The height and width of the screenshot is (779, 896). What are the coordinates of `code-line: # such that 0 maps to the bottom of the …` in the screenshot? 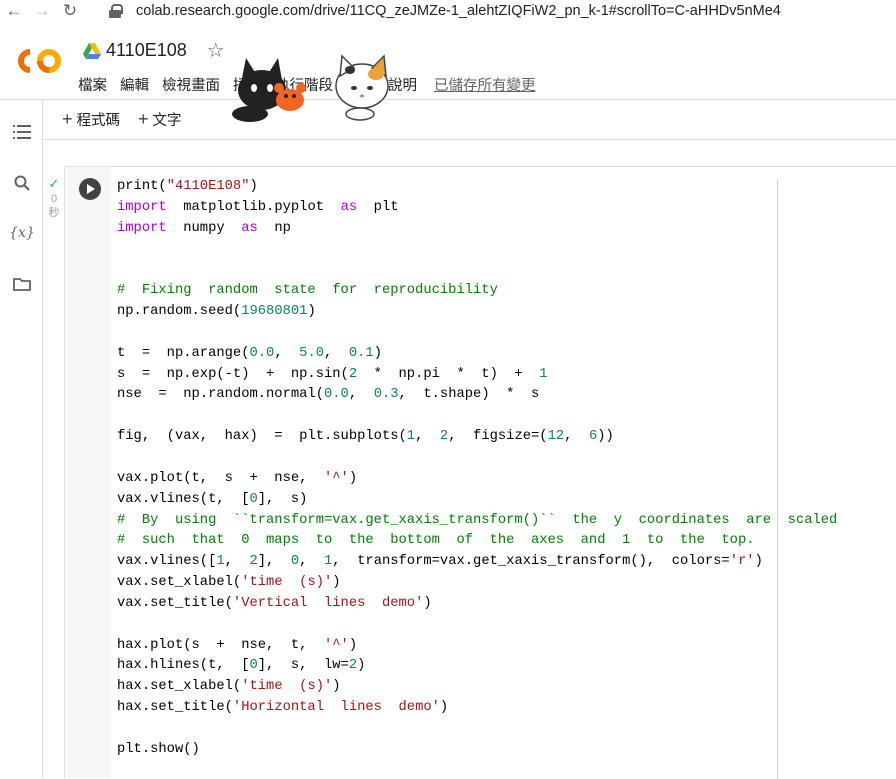 It's located at (477, 541).